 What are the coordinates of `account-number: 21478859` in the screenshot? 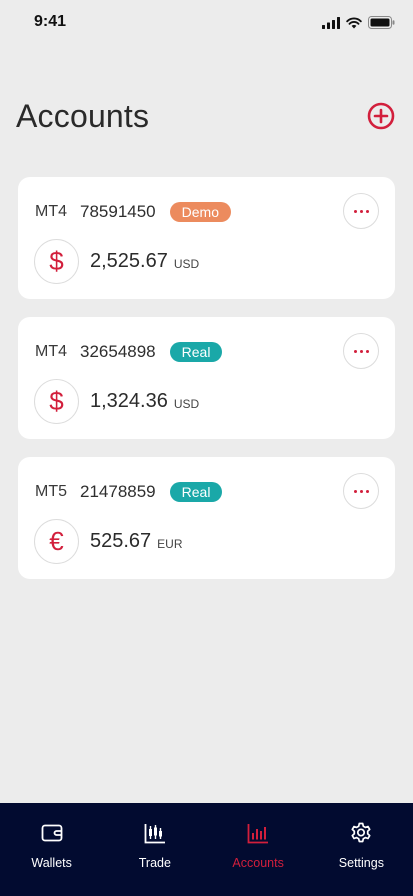 It's located at (118, 491).